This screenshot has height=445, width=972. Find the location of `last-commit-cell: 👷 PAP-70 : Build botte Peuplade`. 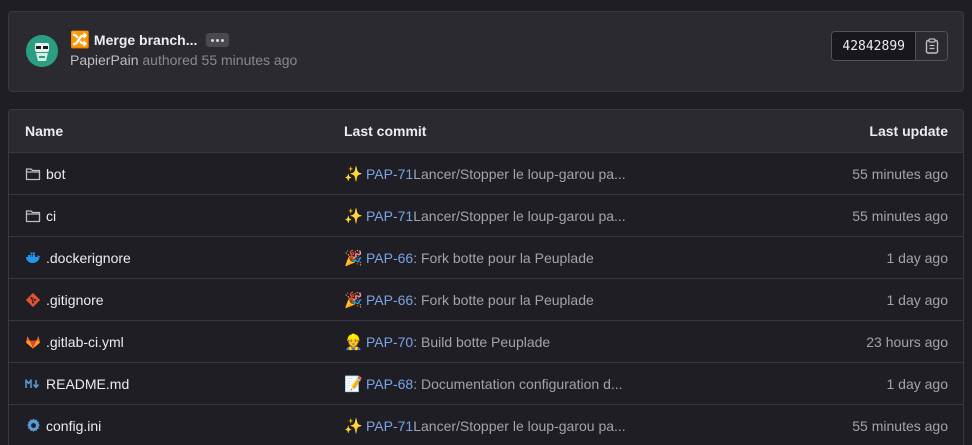

last-commit-cell: 👷 PAP-70 : Build botte Peuplade is located at coordinates (447, 342).